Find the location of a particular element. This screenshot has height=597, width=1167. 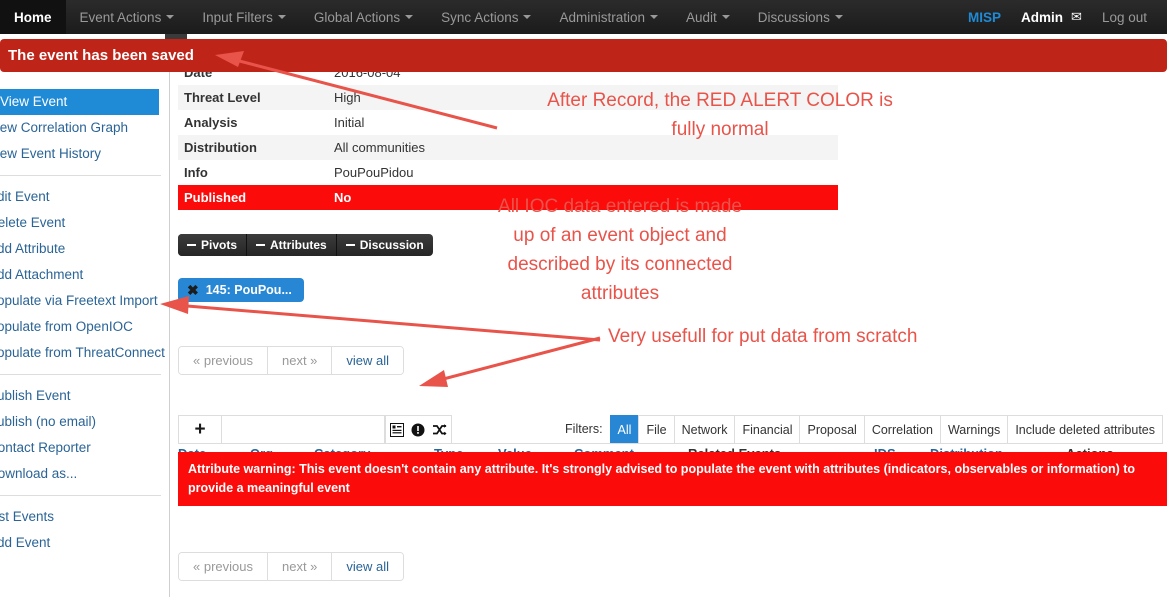

nav-item-input-filters: Input Filters is located at coordinates (244, 17).